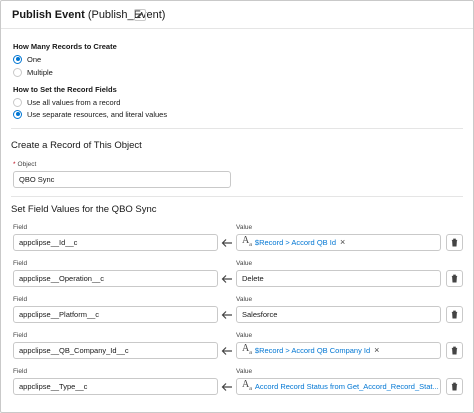 This screenshot has height=413, width=474. What do you see at coordinates (25, 164) in the screenshot?
I see `object-label: * Object` at bounding box center [25, 164].